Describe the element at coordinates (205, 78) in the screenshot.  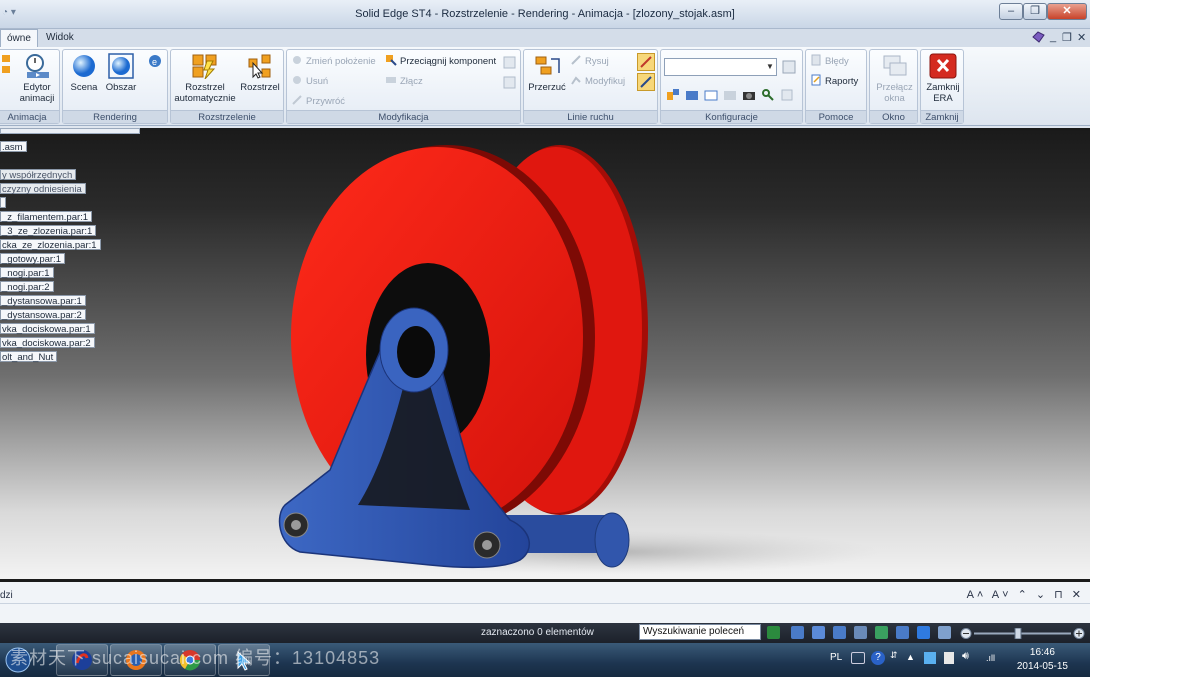
I see `rozstrzel-automatycznie-button: Rozstrzel automatycznie` at that location.